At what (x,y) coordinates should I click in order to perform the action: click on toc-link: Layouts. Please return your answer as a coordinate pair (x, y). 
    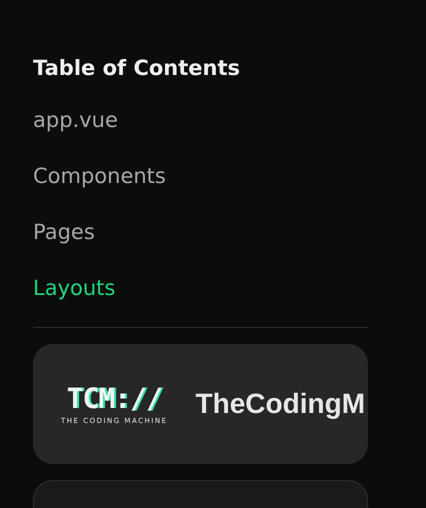
    Looking at the image, I should click on (74, 288).